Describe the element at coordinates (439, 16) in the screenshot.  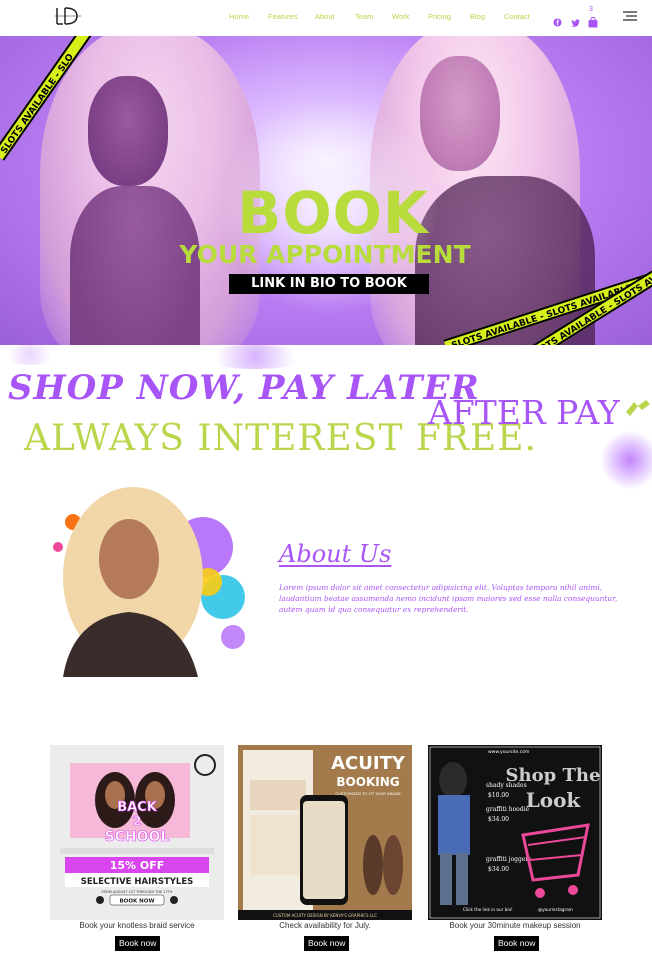
I see `nav-pricing: Pricing` at that location.